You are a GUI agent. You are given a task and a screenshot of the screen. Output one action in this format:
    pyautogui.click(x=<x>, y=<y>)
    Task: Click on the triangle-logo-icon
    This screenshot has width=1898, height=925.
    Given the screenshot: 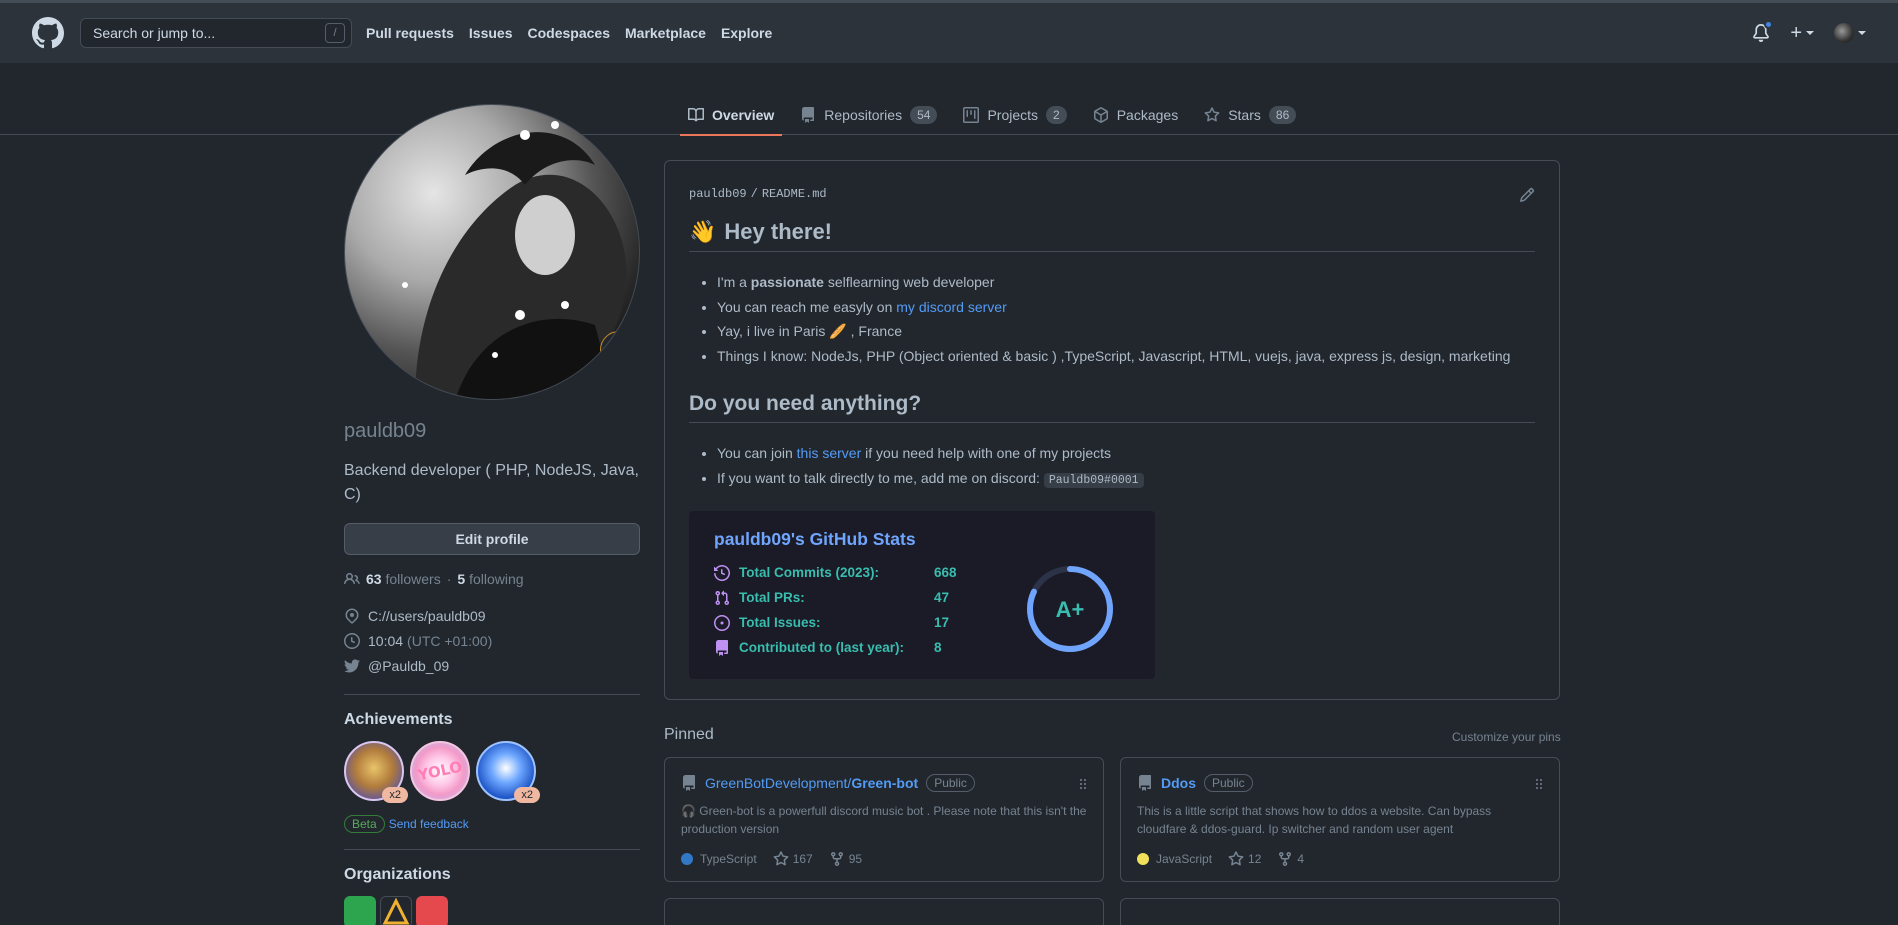 What is the action you would take?
    pyautogui.click(x=396, y=911)
    